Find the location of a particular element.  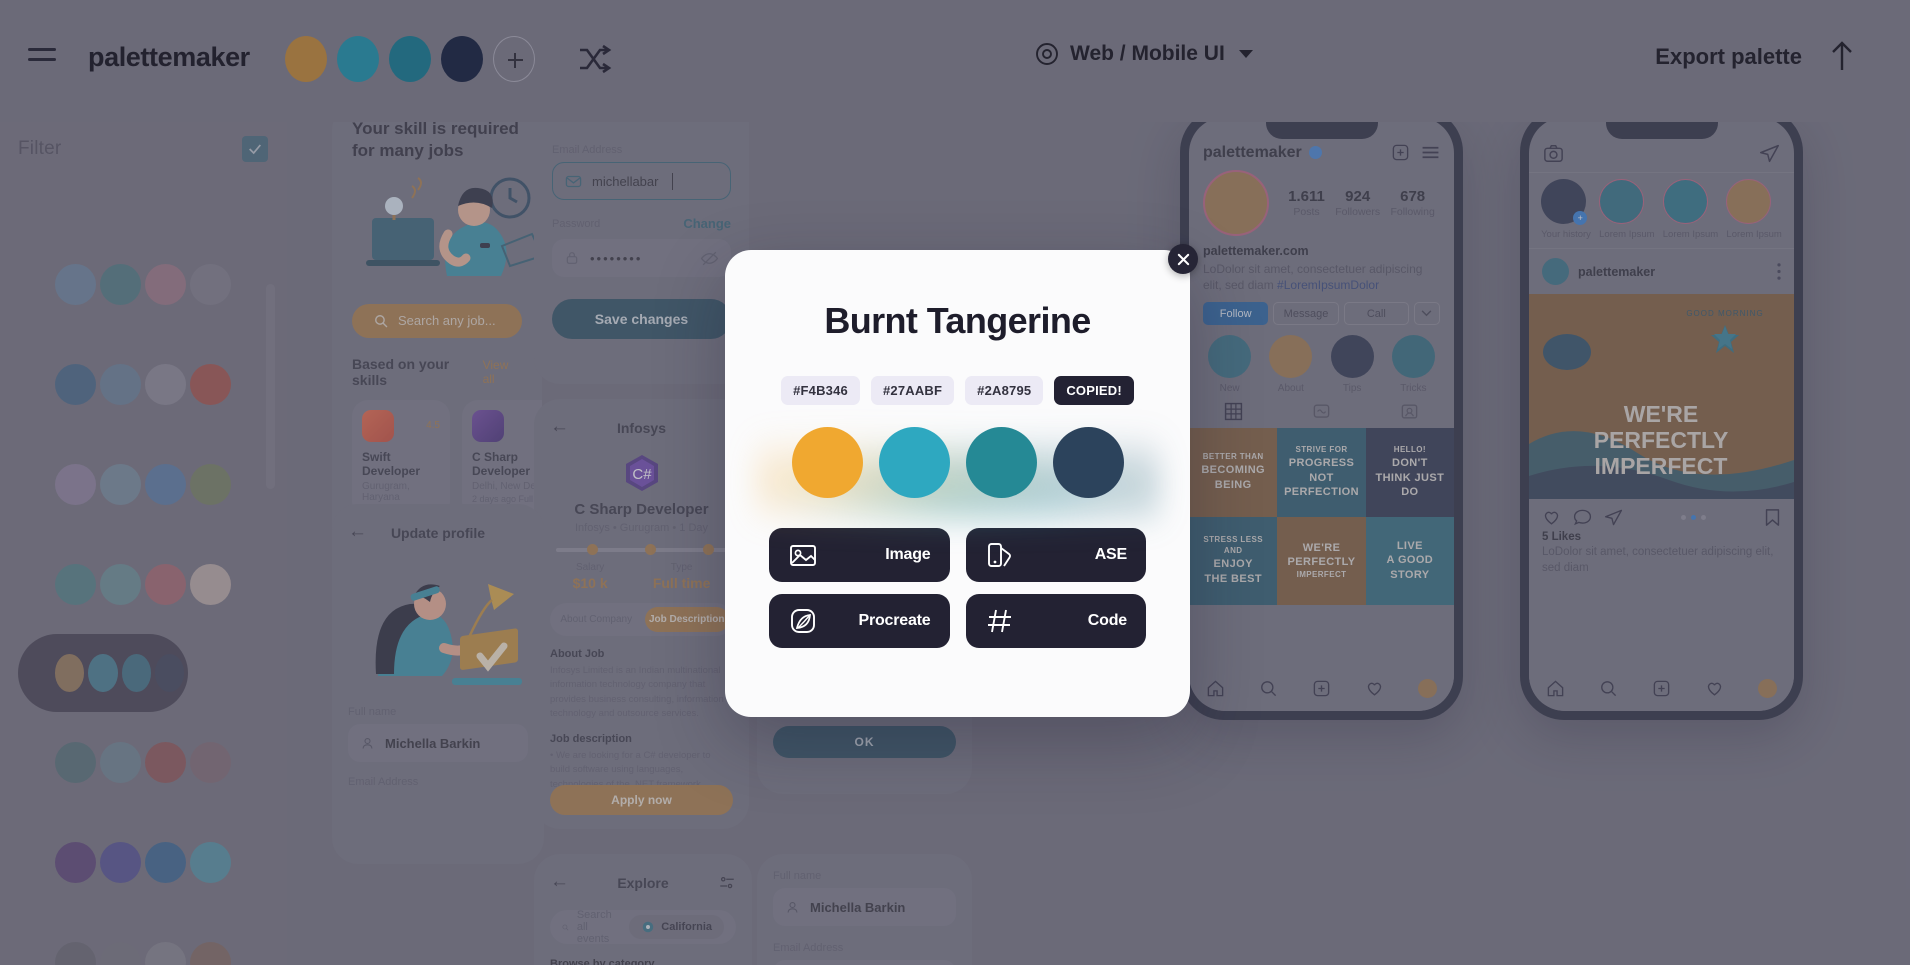

reels-tab-icon is located at coordinates (1321, 411).